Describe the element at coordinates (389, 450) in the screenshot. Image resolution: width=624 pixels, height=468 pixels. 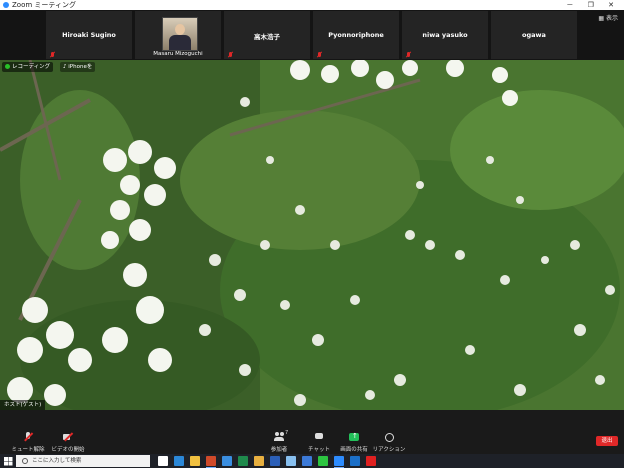
I see `reactions-label: リアクション` at that location.